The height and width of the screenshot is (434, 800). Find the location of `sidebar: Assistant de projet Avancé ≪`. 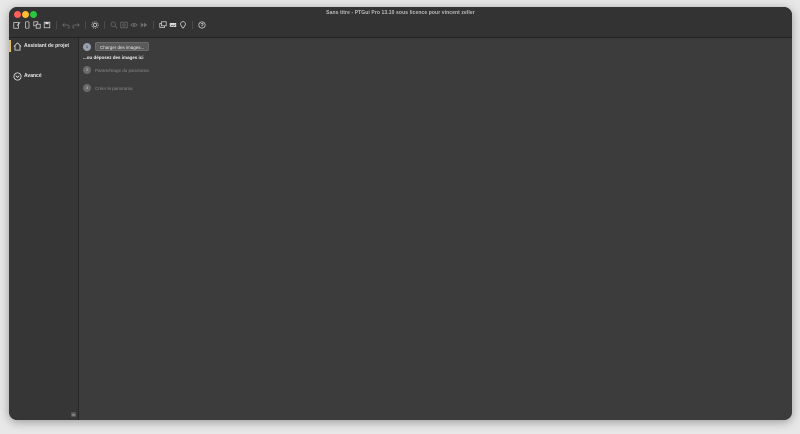

sidebar: Assistant de projet Avancé ≪ is located at coordinates (44, 229).